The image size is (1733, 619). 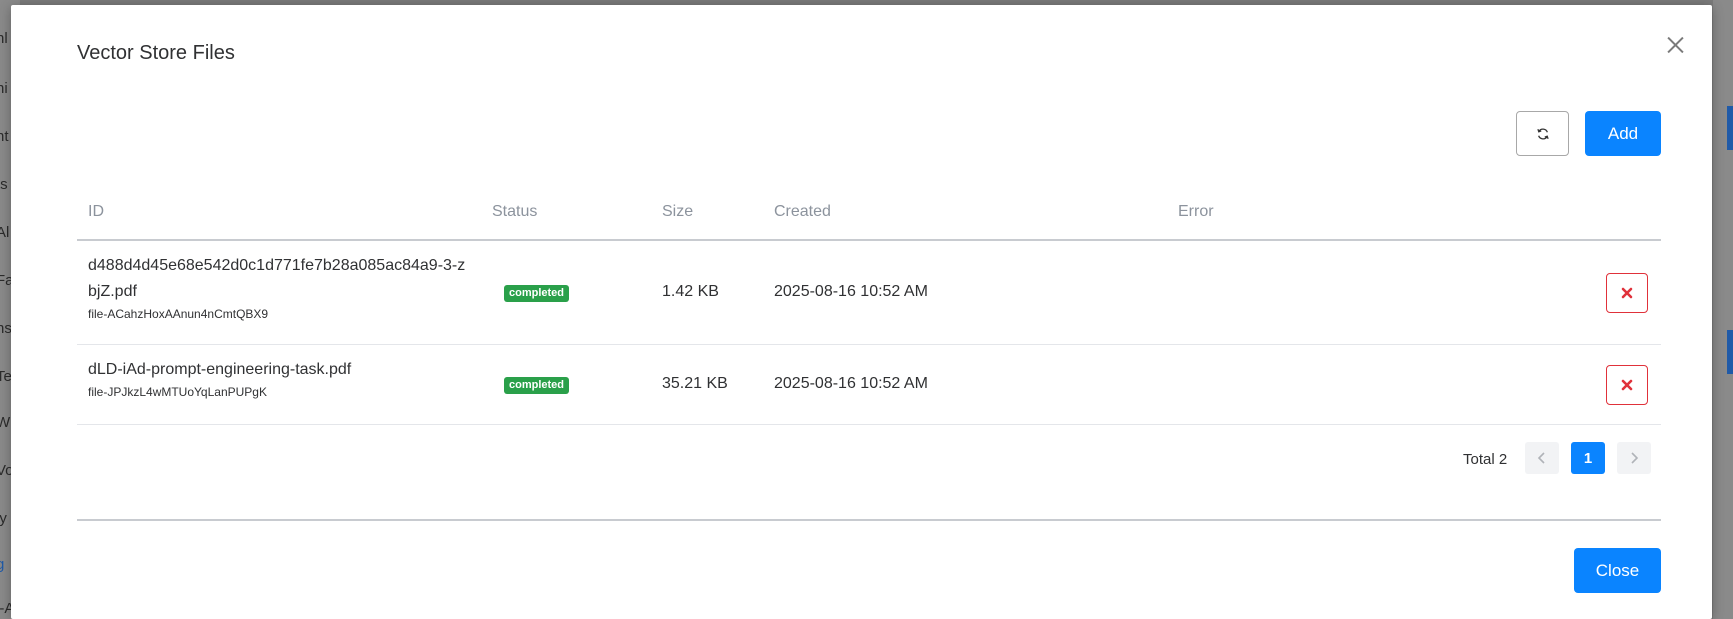 I want to click on chevron-left-icon, so click(x=1541, y=458).